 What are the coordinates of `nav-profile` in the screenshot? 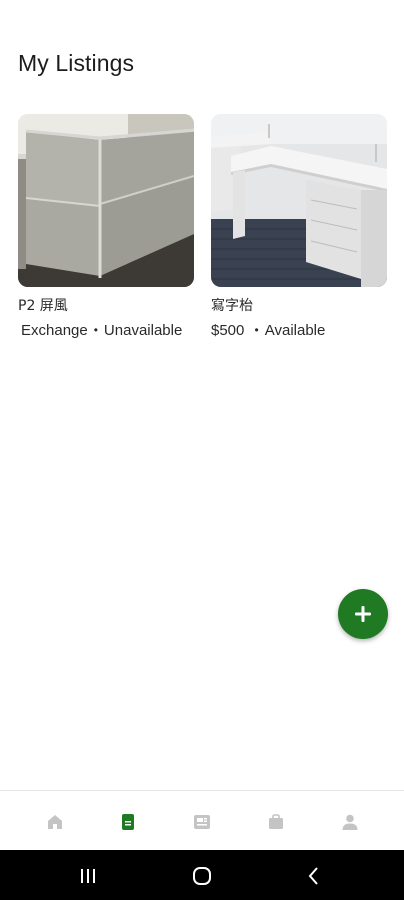 It's located at (350, 822).